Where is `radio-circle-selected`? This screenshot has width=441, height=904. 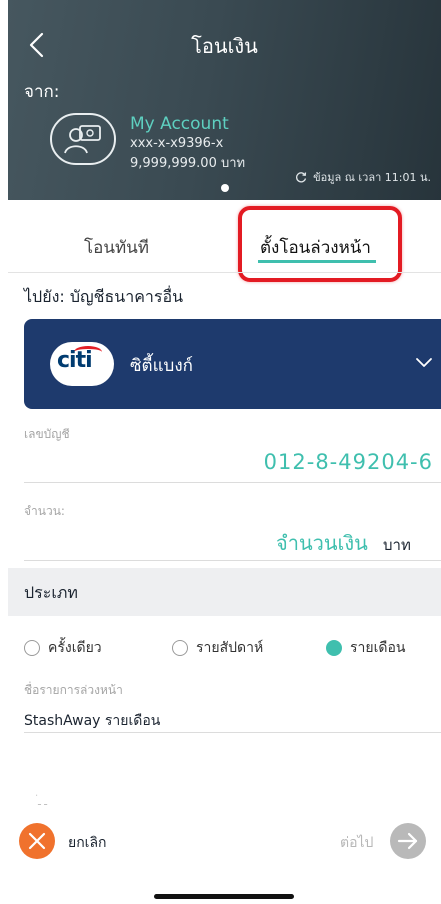 radio-circle-selected is located at coordinates (334, 648).